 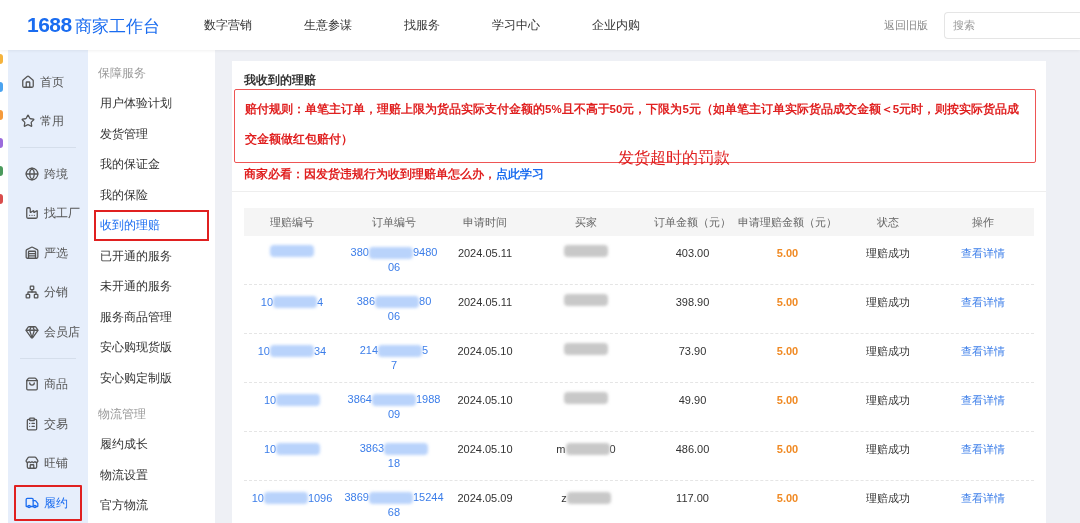 What do you see at coordinates (151, 225) in the screenshot?
I see `sub-nav-item: 收到的理赔` at bounding box center [151, 225].